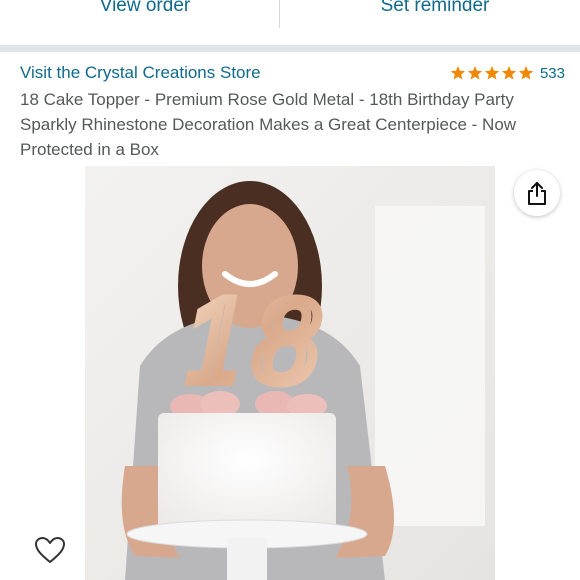 Image resolution: width=580 pixels, height=580 pixels. I want to click on share-button, so click(537, 193).